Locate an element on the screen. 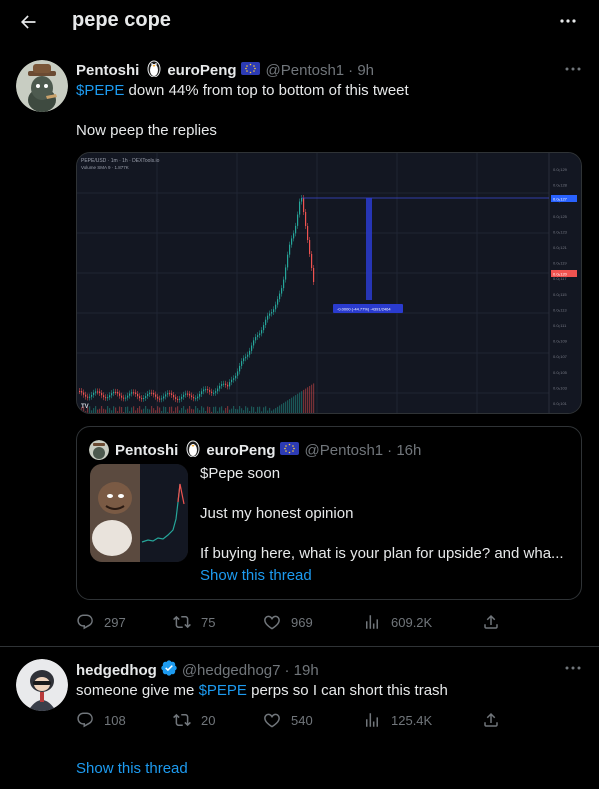  retweet-button: 20 is located at coordinates (194, 720).